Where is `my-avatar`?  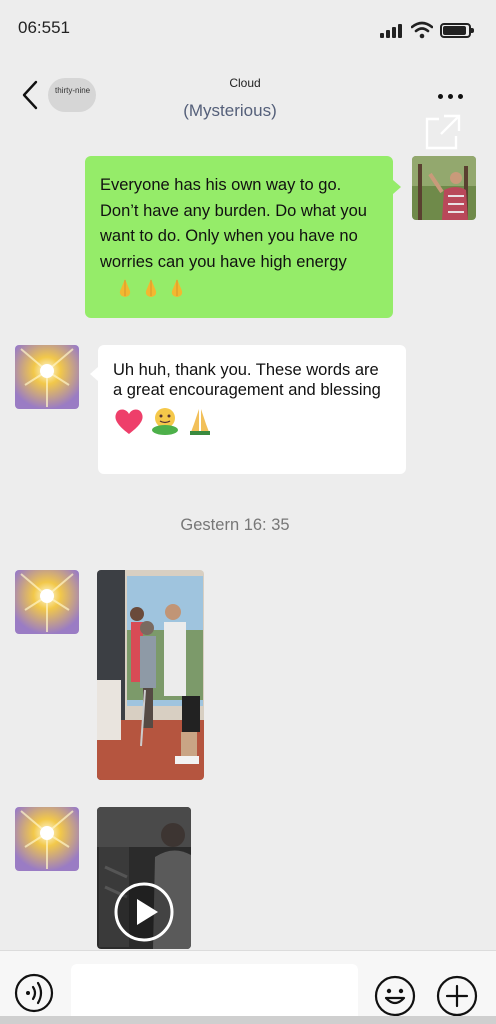 my-avatar is located at coordinates (444, 188).